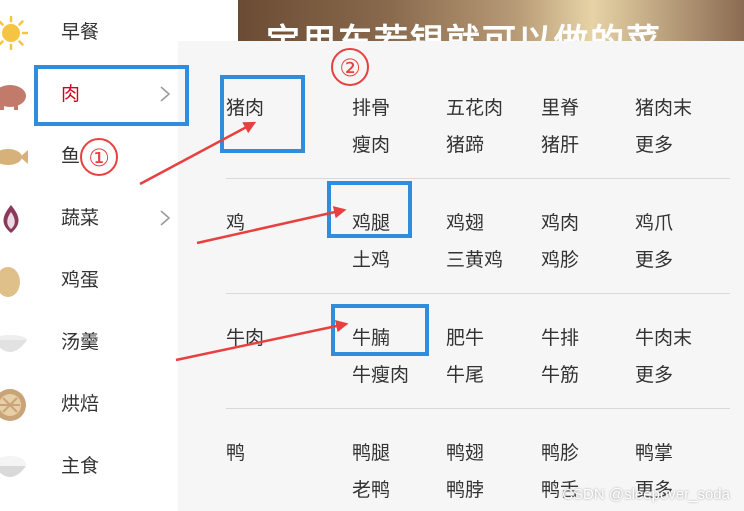 This screenshot has width=744, height=511. Describe the element at coordinates (663, 336) in the screenshot. I see `submenu-item: 牛肉末` at that location.